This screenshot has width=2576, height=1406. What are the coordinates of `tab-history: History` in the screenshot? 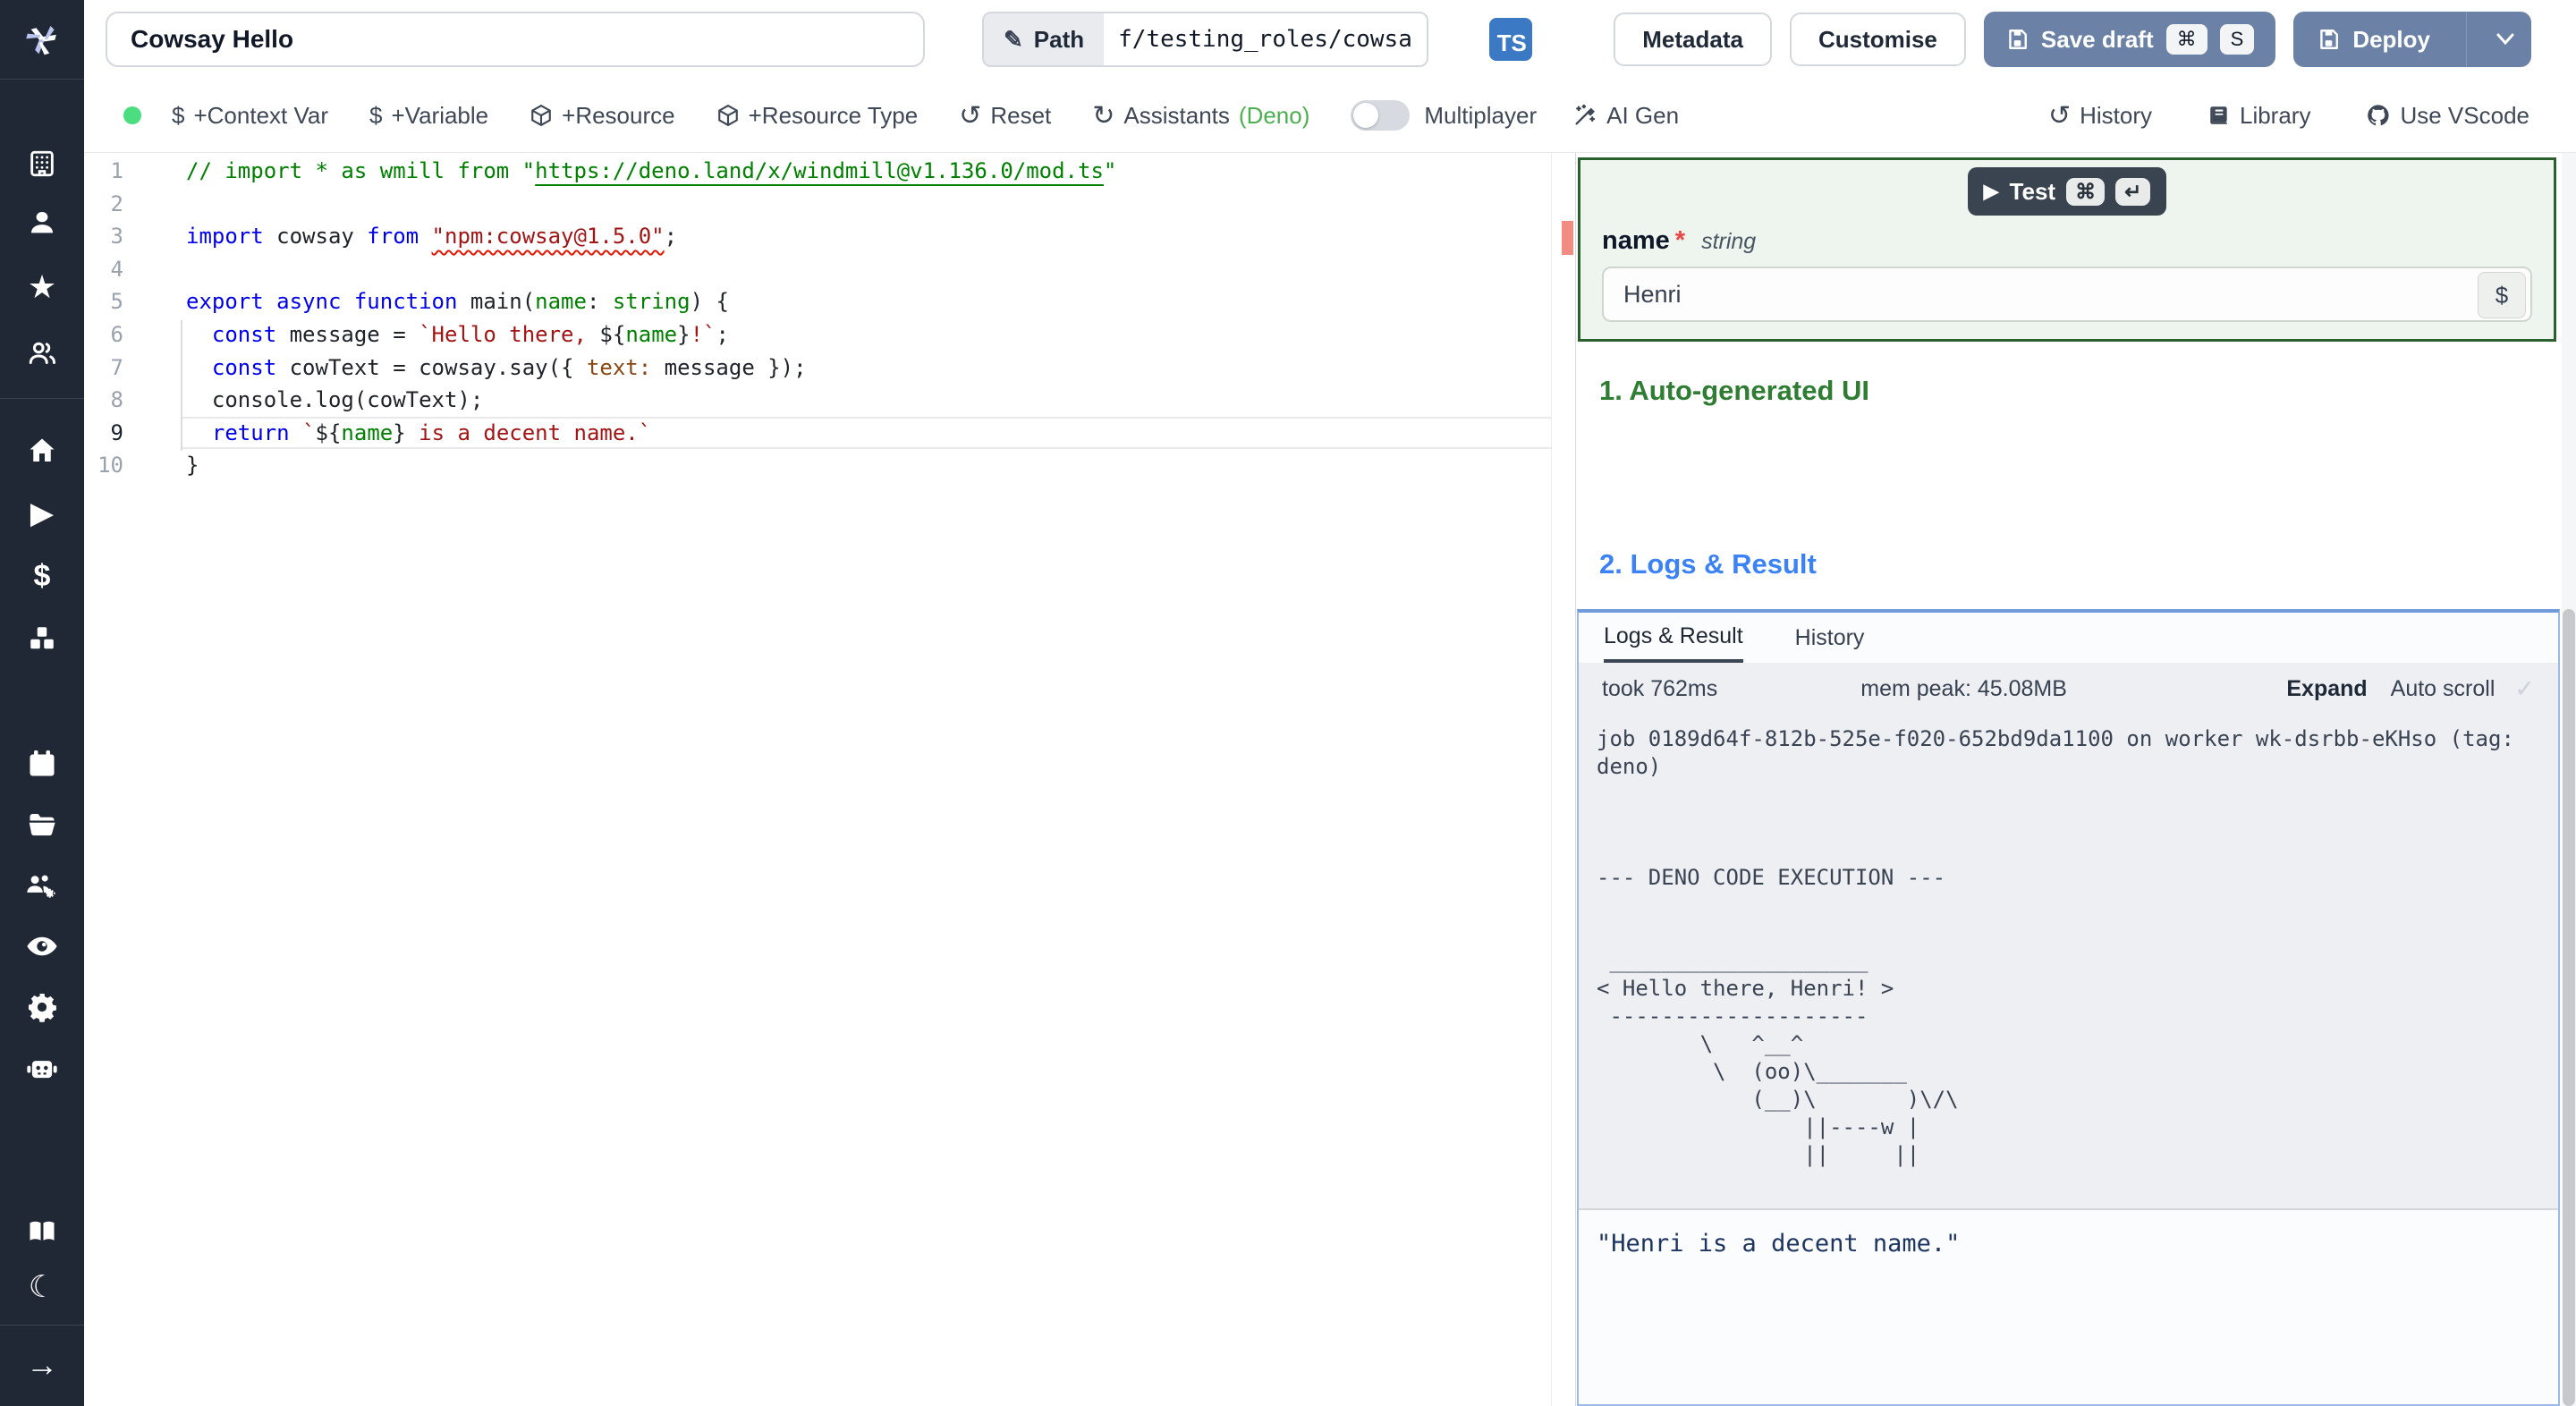 It's located at (1830, 638).